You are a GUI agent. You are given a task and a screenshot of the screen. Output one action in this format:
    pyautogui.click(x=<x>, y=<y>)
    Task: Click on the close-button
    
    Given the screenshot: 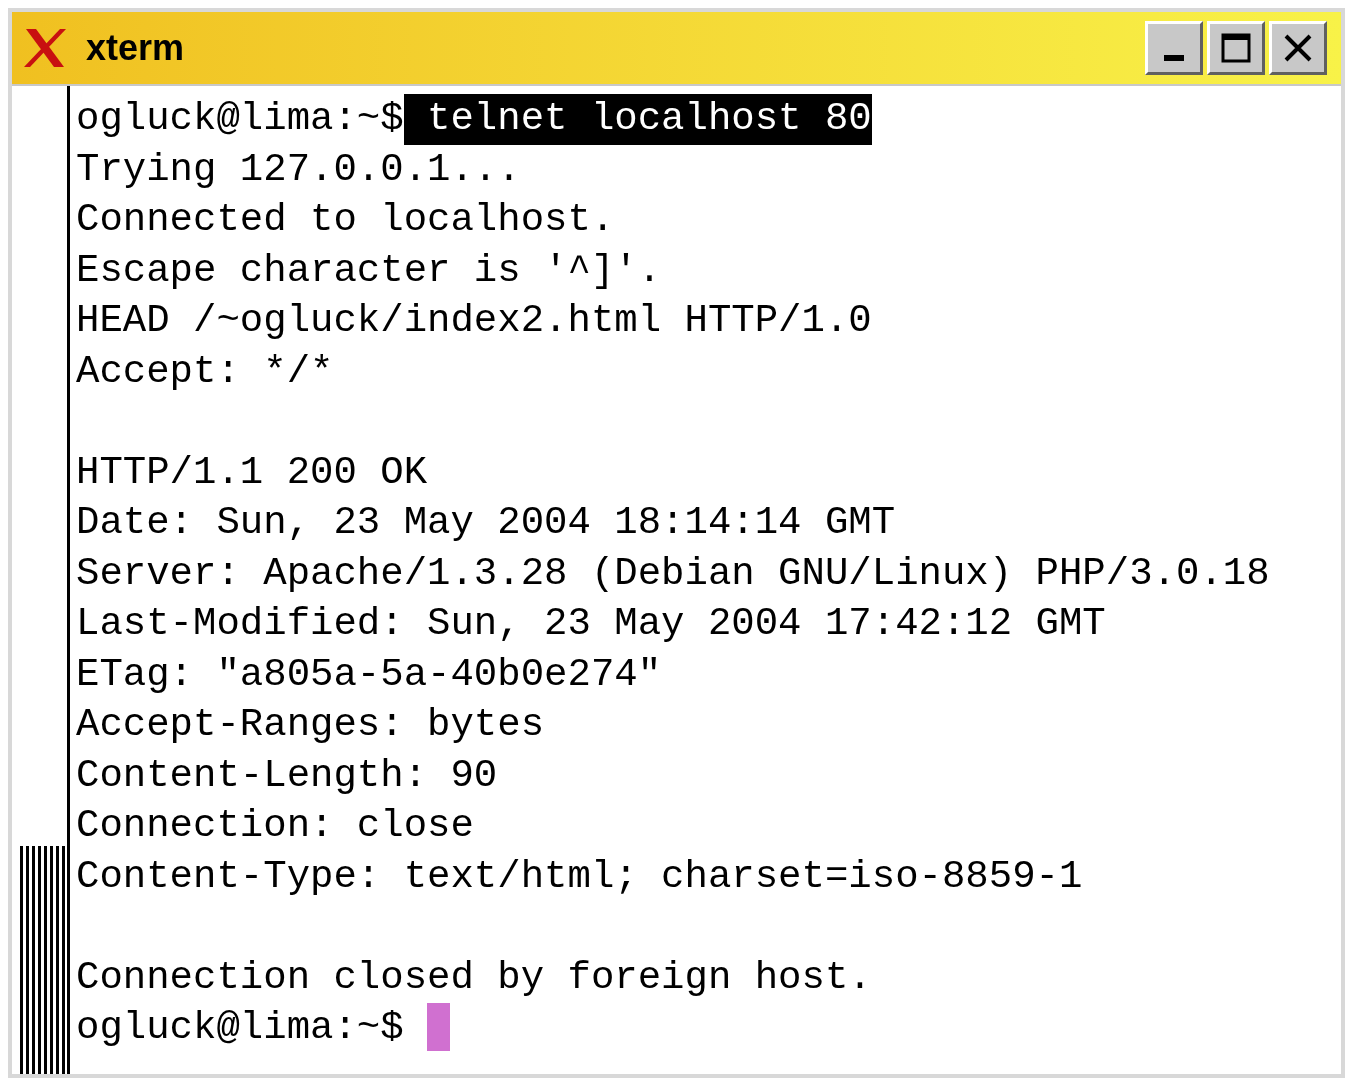 What is the action you would take?
    pyautogui.click(x=1298, y=48)
    